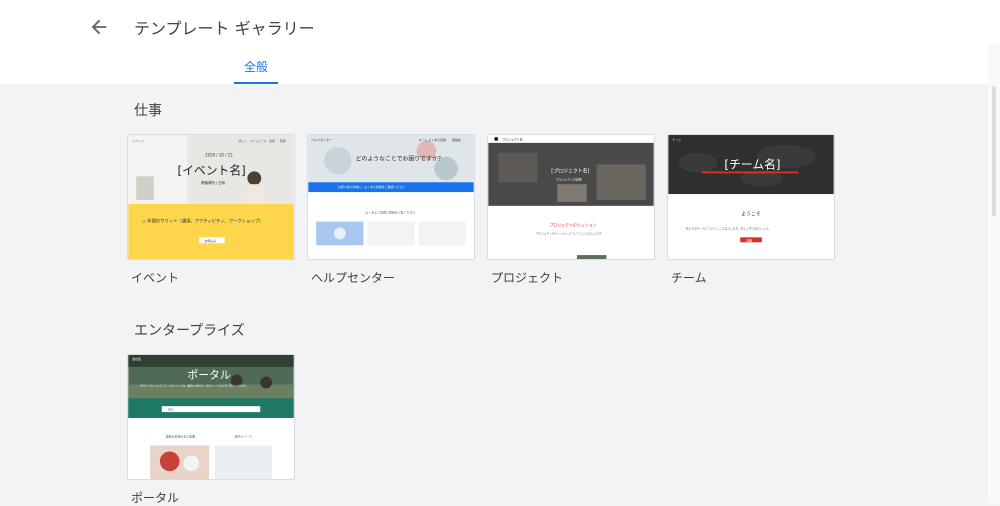 The height and width of the screenshot is (506, 1000). I want to click on event-nav-item: 登録, so click(283, 140).